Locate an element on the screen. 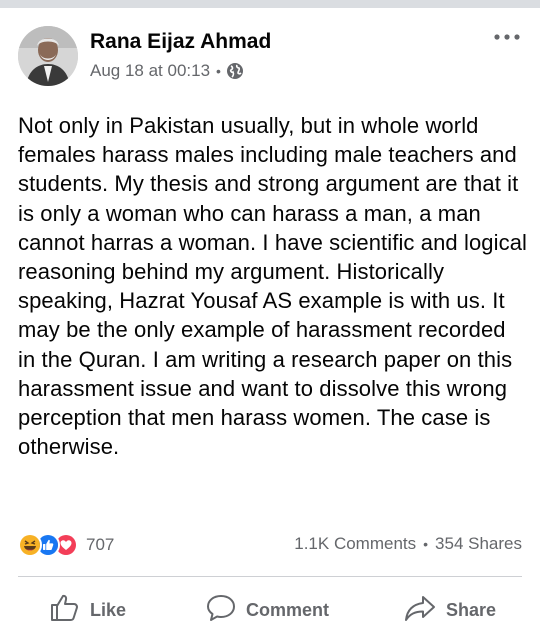 The height and width of the screenshot is (640, 540). share-arrow-icon is located at coordinates (420, 610).